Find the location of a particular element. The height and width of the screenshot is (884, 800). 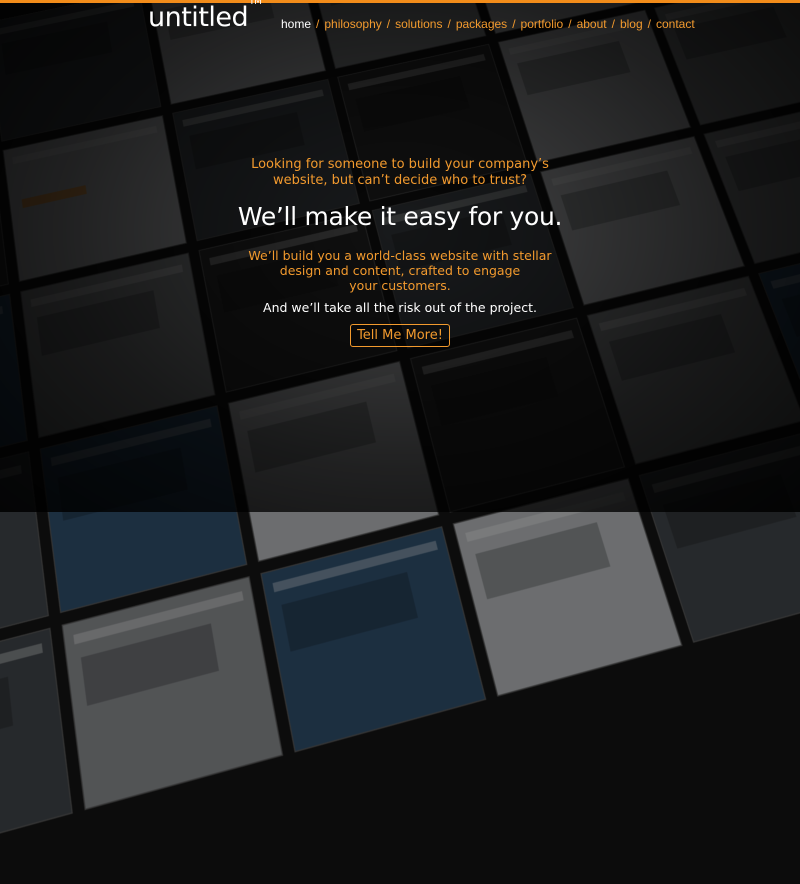

tell-me-more-button: Tell Me More! is located at coordinates (400, 335).